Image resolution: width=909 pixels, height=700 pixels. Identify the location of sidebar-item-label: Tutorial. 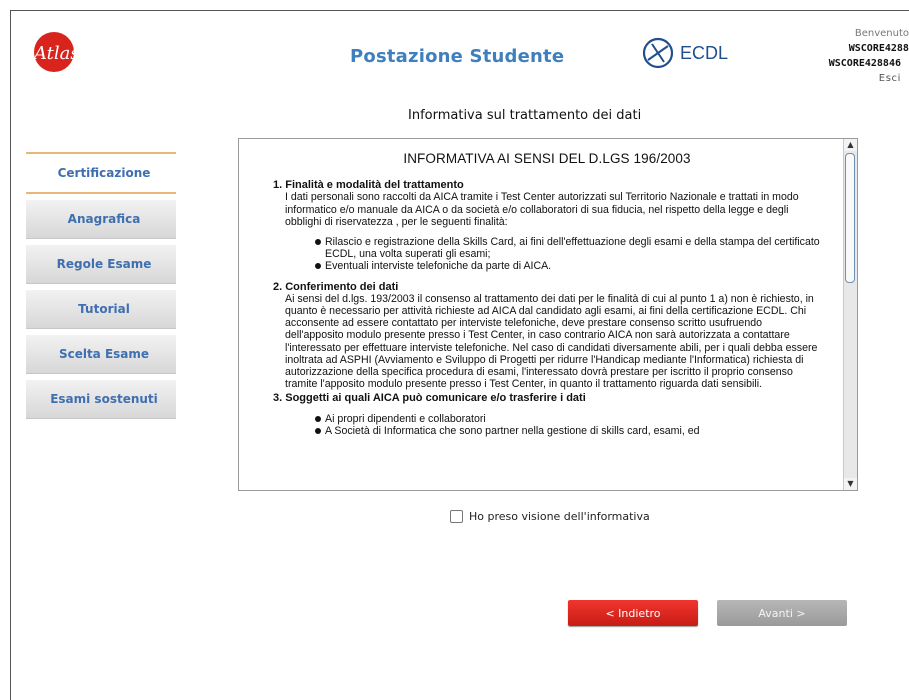
(104, 309).